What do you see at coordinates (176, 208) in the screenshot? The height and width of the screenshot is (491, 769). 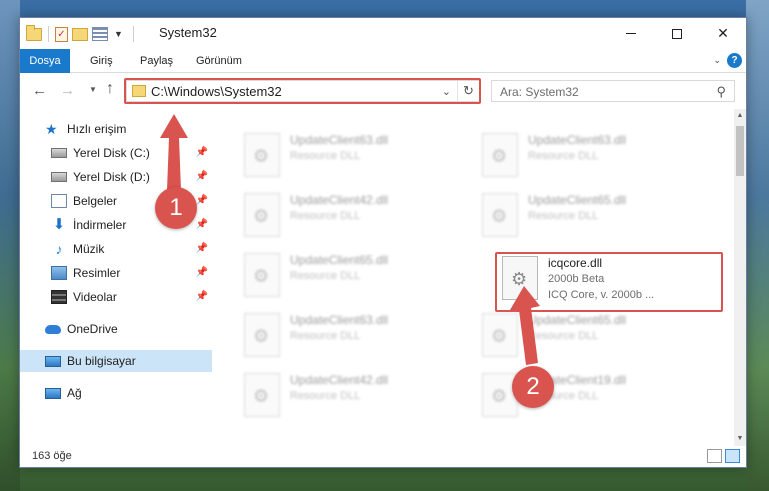 I see `step-1-badge: 1` at bounding box center [176, 208].